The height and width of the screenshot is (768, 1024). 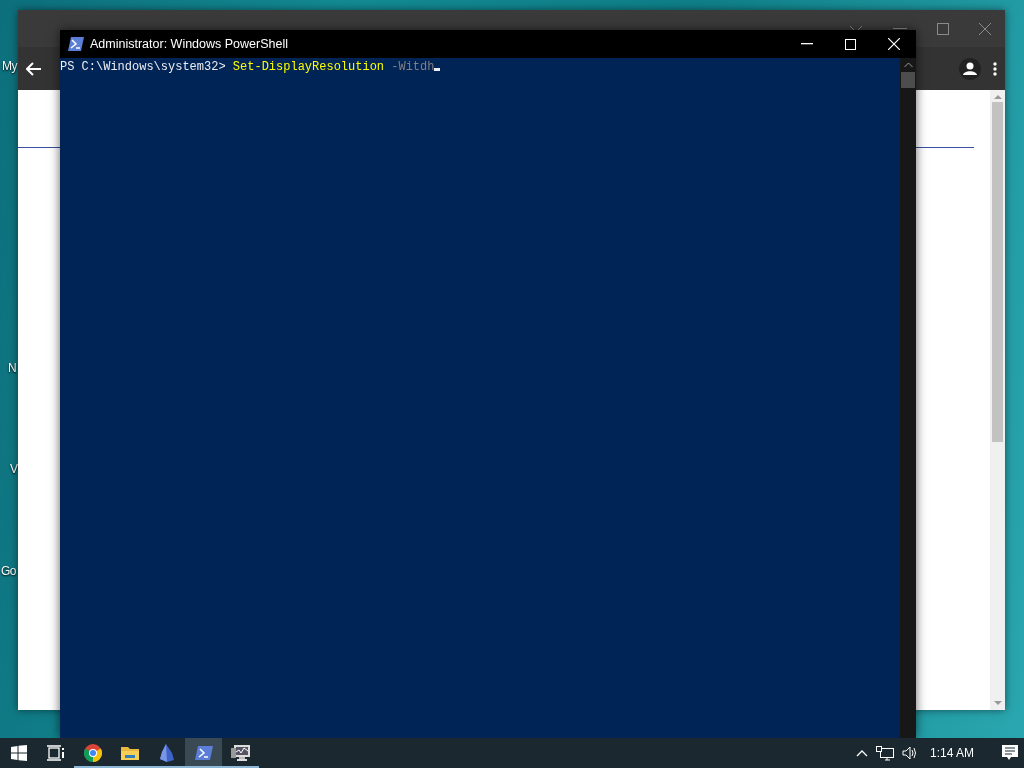 I want to click on minimize-icon, so click(x=807, y=44).